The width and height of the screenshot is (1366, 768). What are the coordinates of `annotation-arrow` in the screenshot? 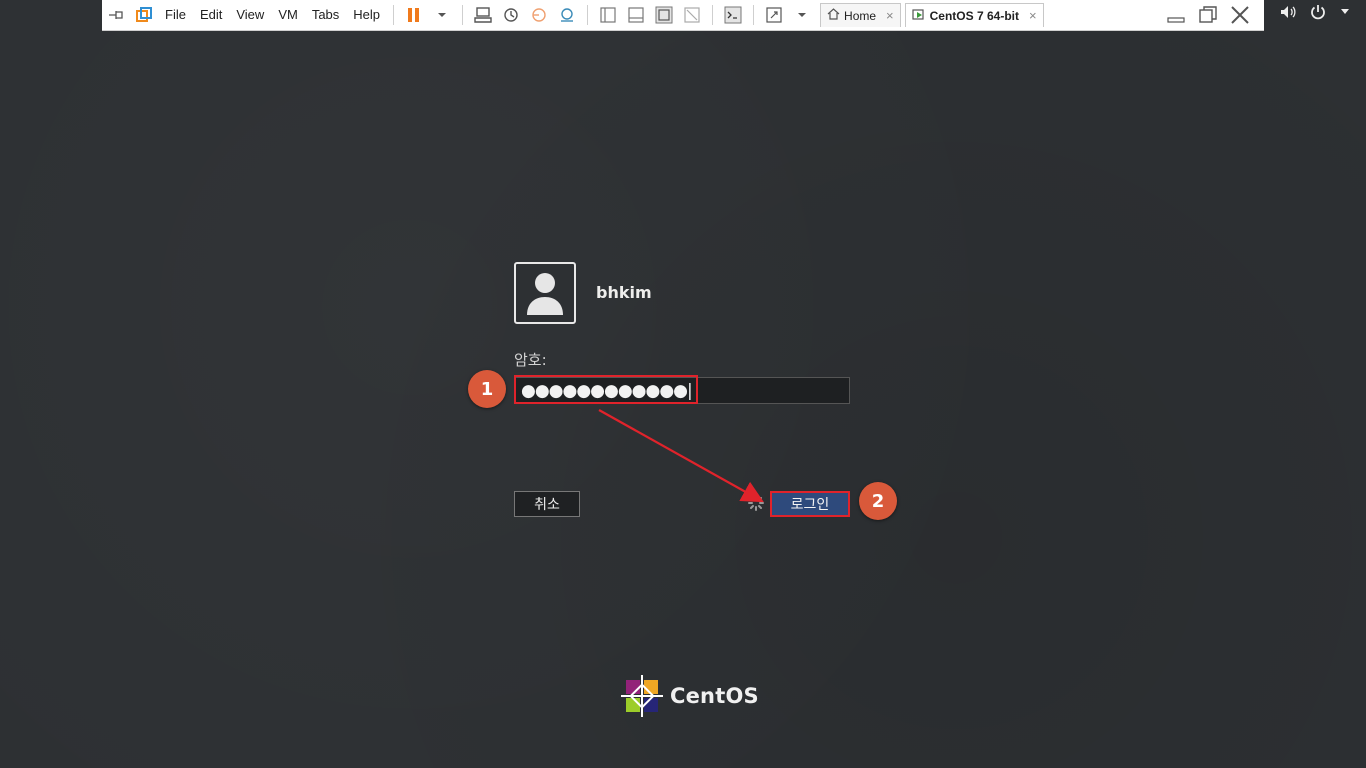 It's located at (681, 456).